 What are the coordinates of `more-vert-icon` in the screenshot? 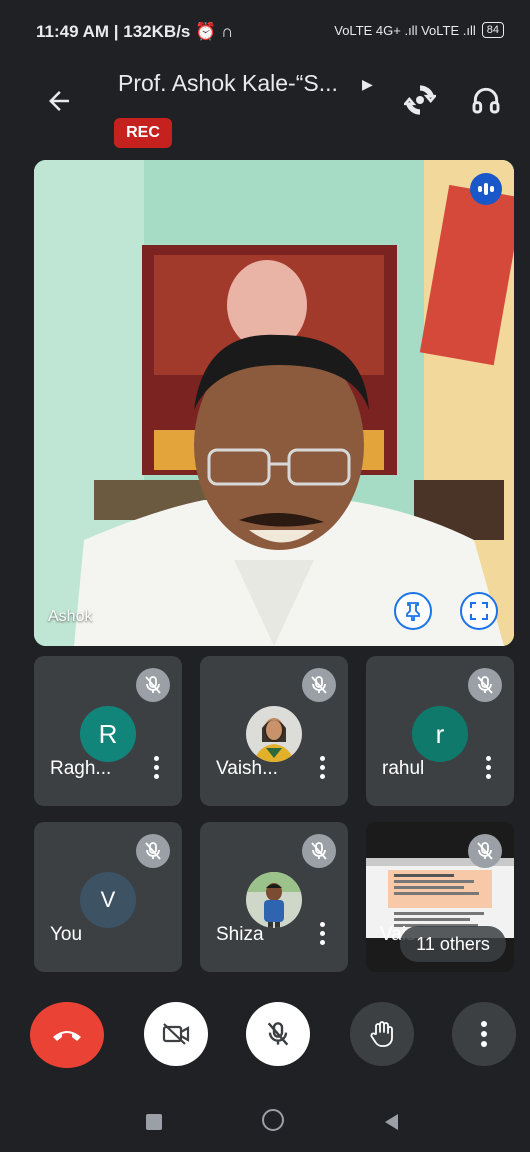 It's located at (484, 1034).